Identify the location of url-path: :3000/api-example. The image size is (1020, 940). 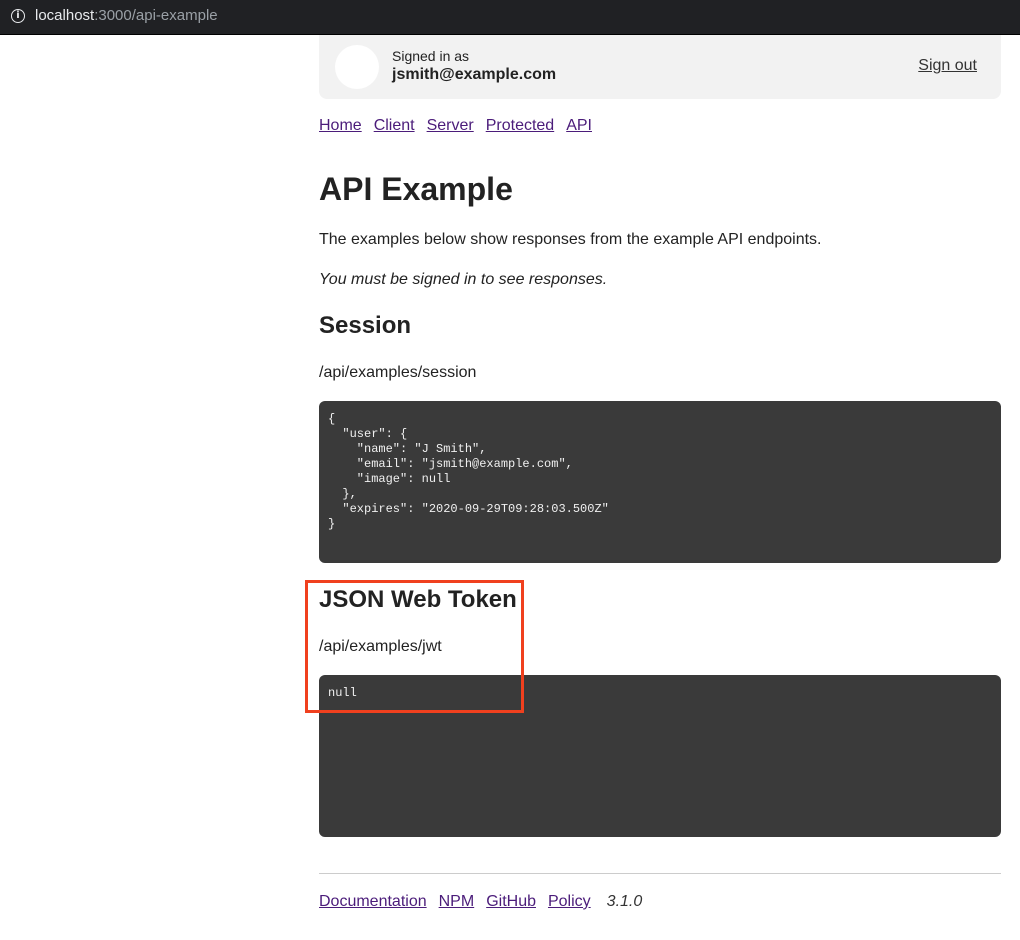
(156, 15).